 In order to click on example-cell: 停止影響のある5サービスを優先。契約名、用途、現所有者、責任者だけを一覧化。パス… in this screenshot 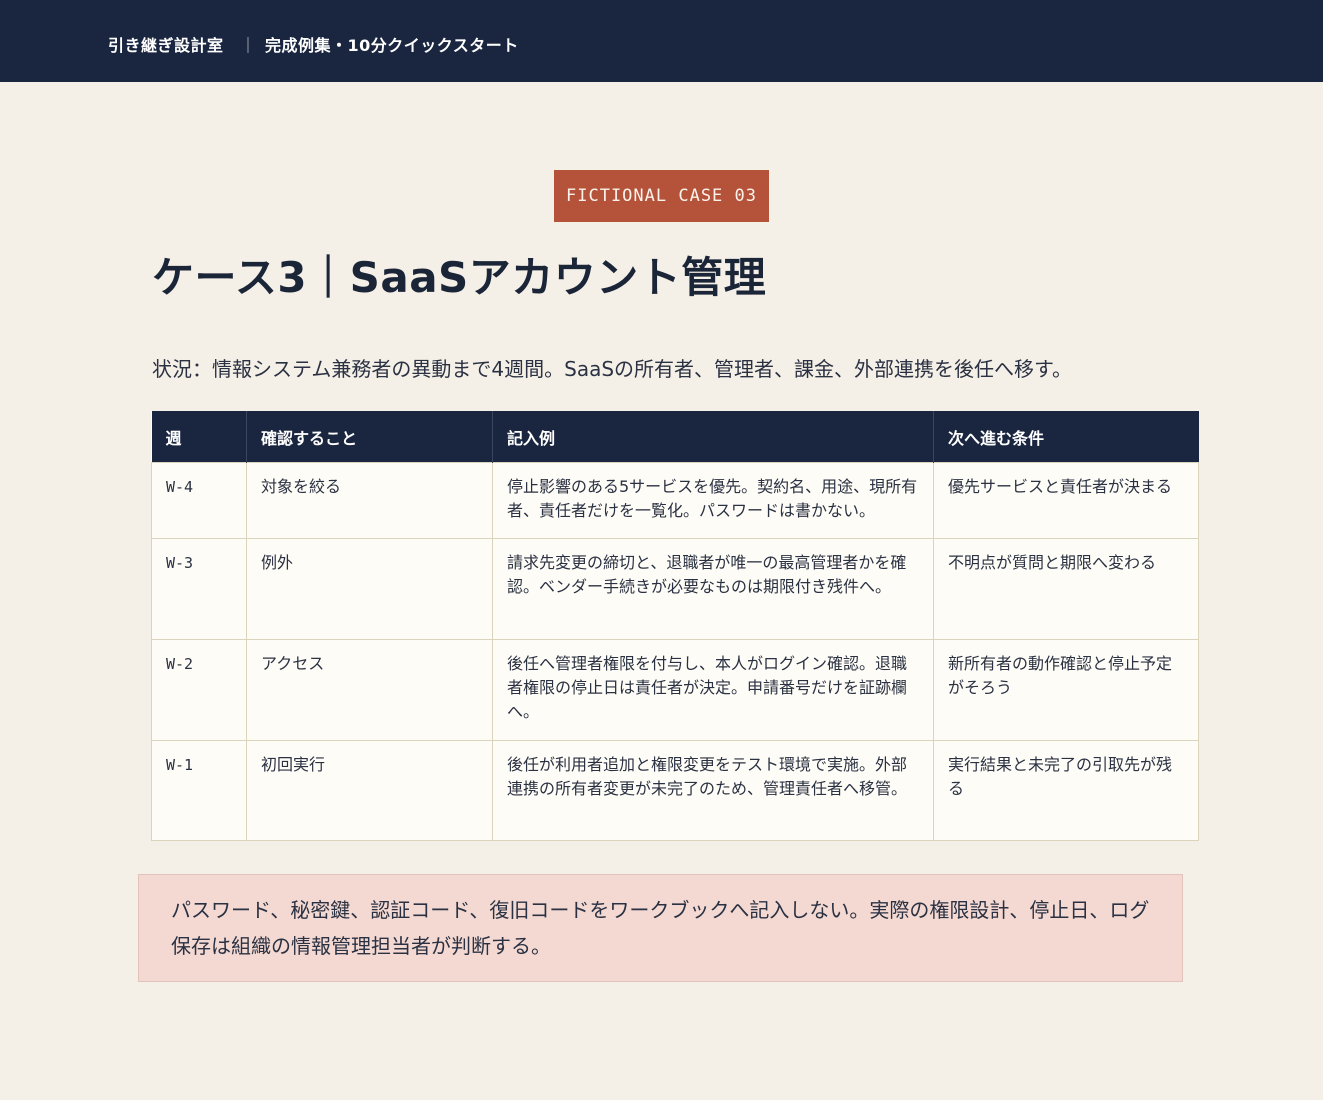, I will do `click(713, 500)`.